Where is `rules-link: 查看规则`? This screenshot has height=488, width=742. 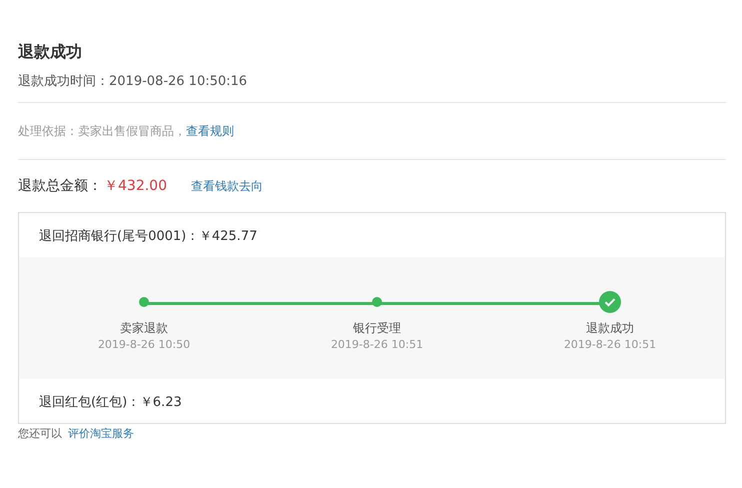 rules-link: 查看规则 is located at coordinates (210, 131).